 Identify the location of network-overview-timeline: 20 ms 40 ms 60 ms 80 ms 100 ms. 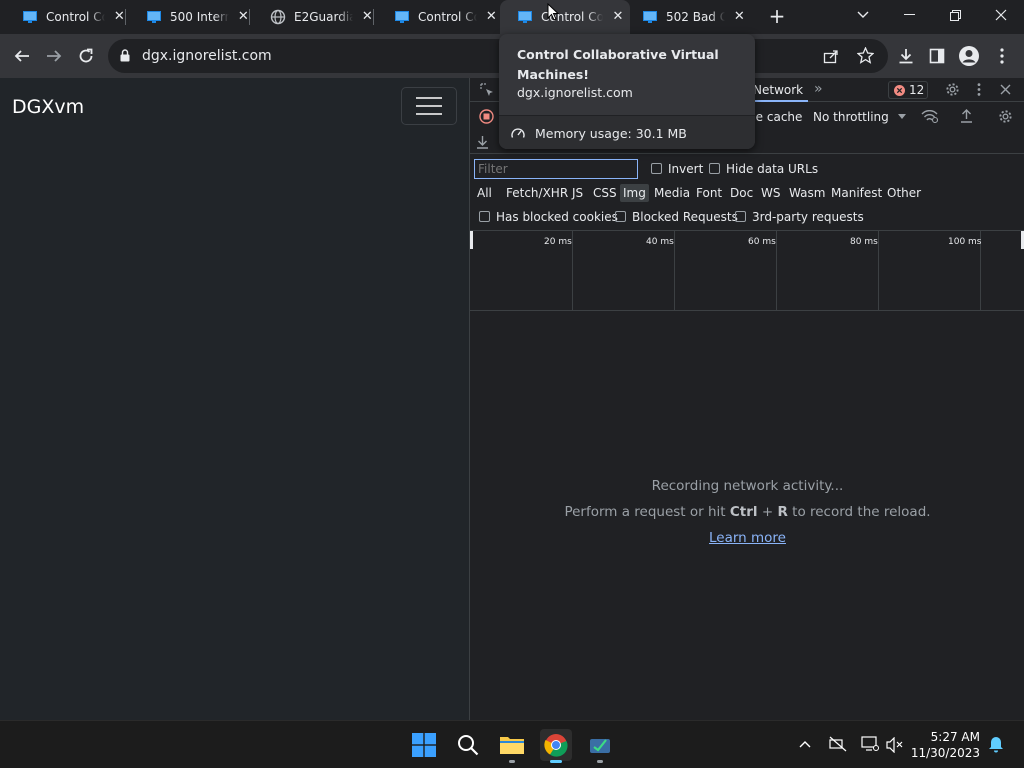
(747, 270).